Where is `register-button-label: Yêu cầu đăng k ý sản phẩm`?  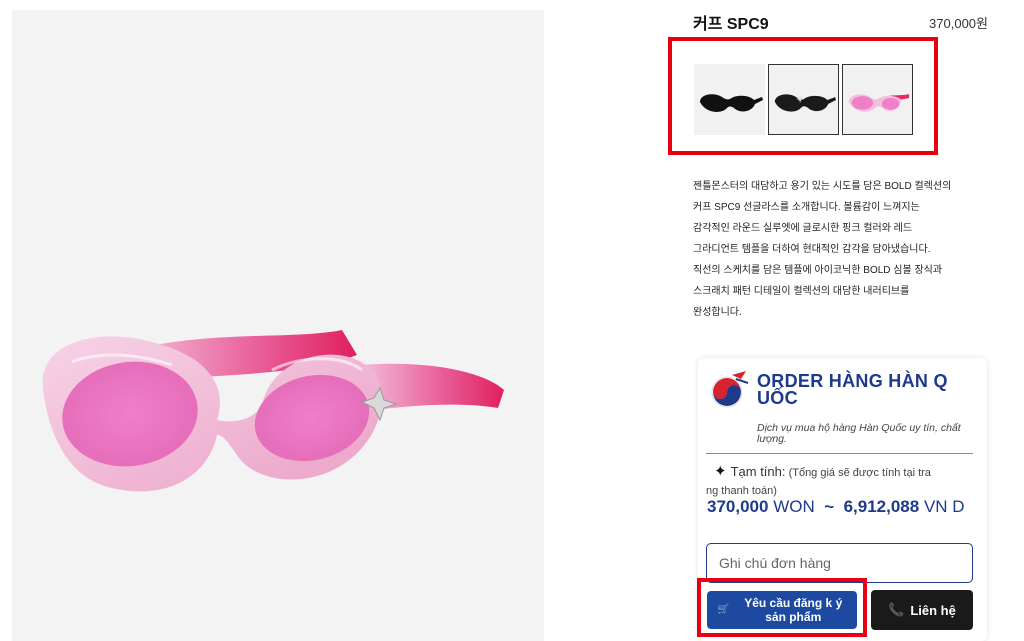
register-button-label: Yêu cầu đăng k ý sản phẩm is located at coordinates (793, 610).